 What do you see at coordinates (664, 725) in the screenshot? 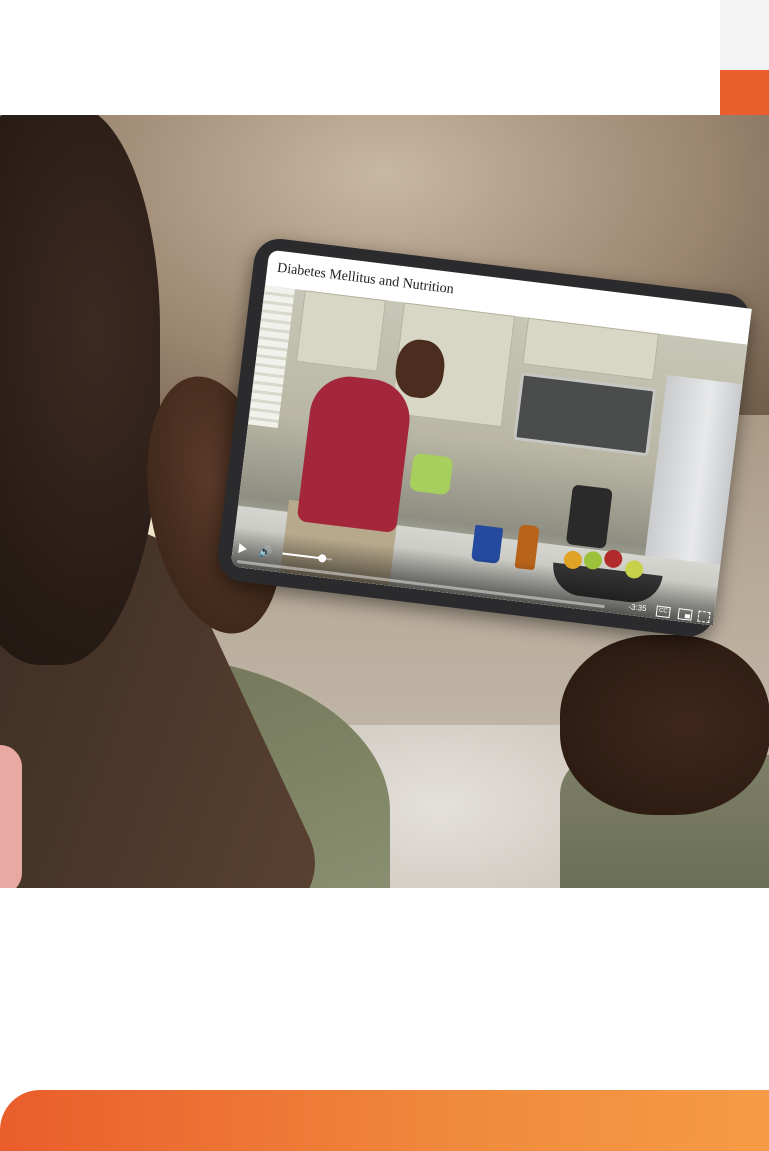
I see `viewer-right-hand` at bounding box center [664, 725].